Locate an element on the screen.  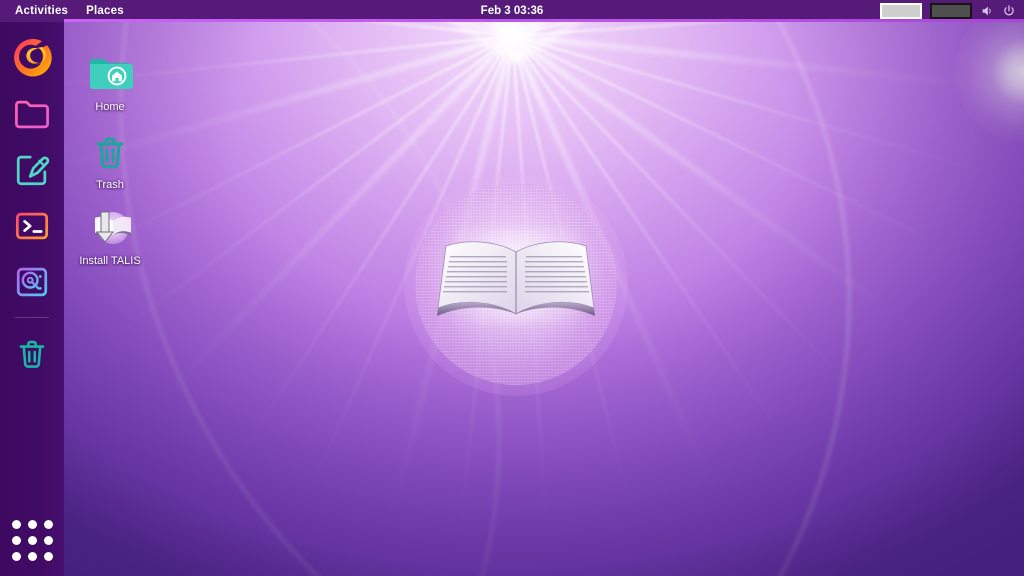
display-indicator-light is located at coordinates (901, 11).